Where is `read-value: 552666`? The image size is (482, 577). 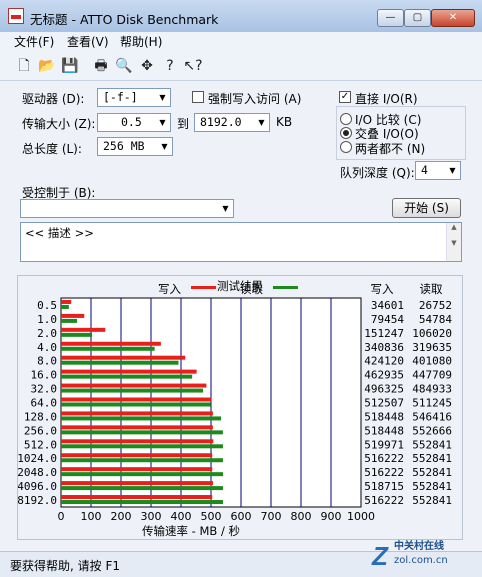
read-value: 552666 is located at coordinates (432, 430).